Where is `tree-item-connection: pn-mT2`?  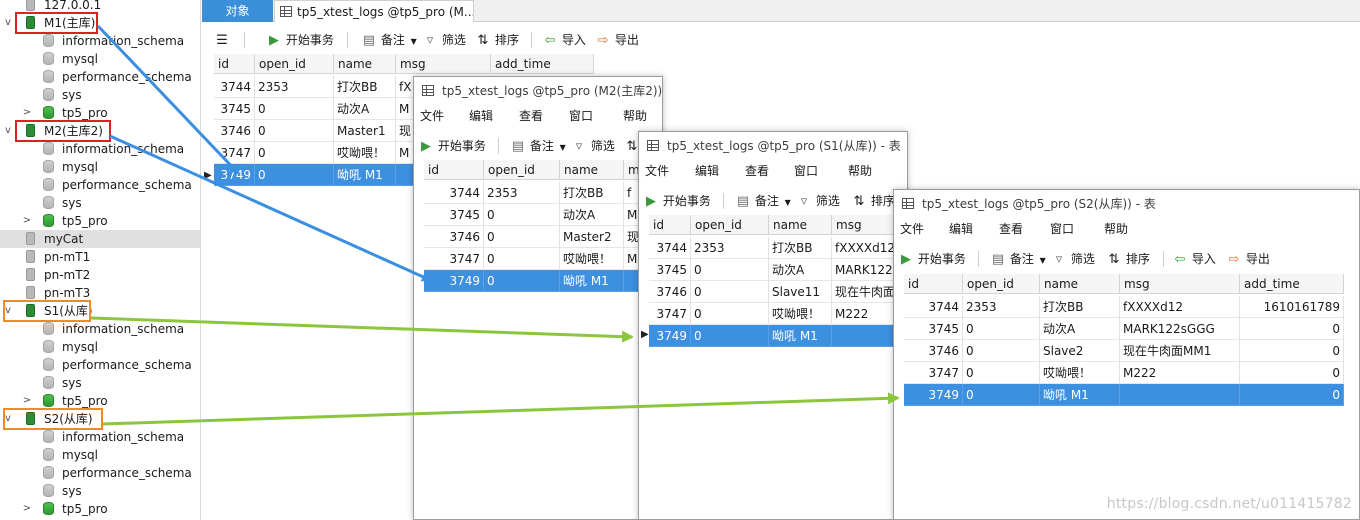 tree-item-connection: pn-mT2 is located at coordinates (100, 275).